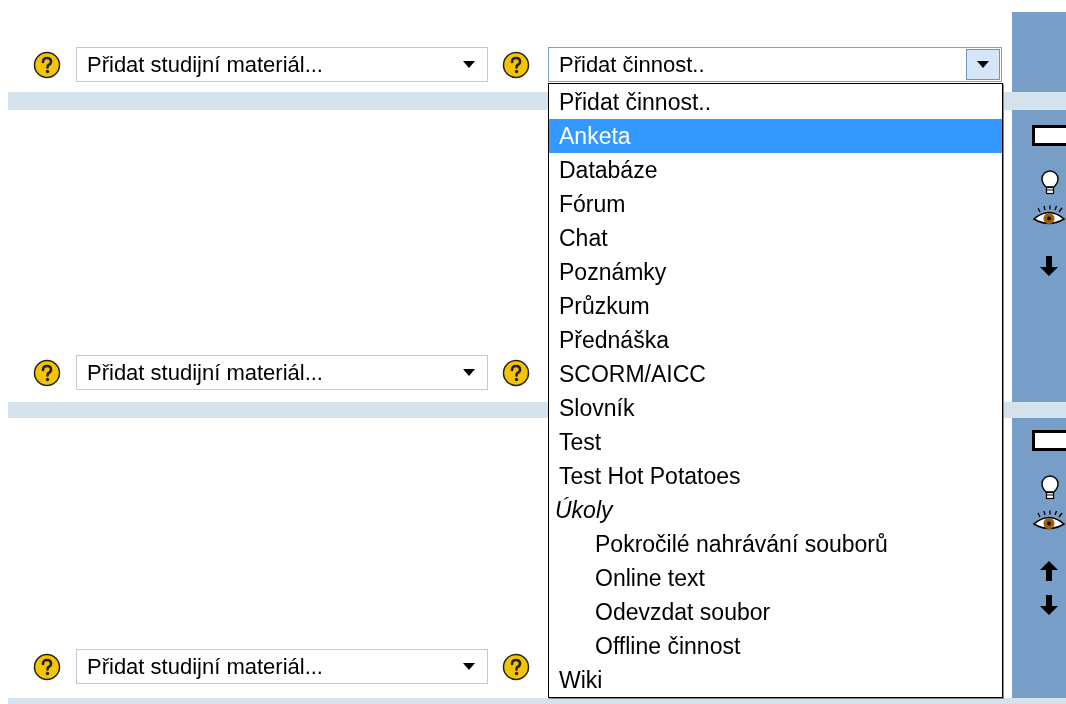 This screenshot has height=704, width=1066. I want to click on dropdown-option: Chat, so click(775, 238).